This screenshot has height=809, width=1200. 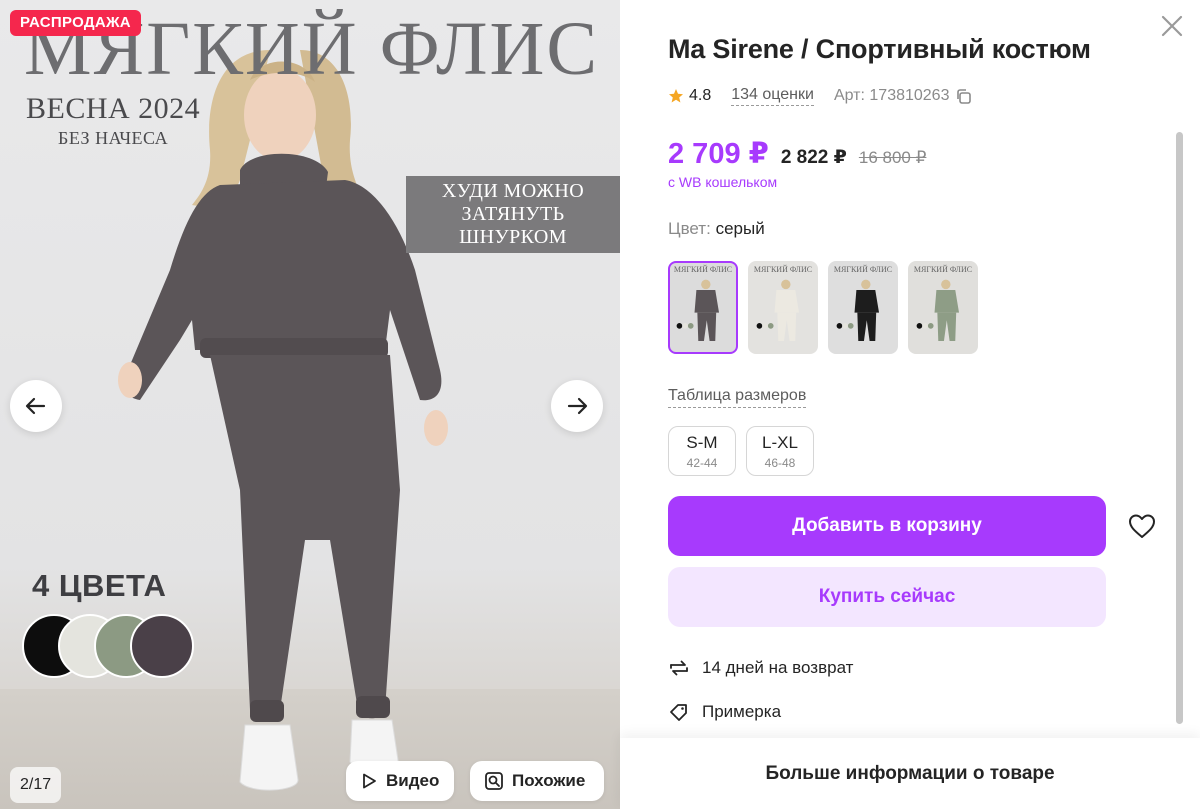 What do you see at coordinates (887, 526) in the screenshot?
I see `add-to-cart-button: Добавить в корзину` at bounding box center [887, 526].